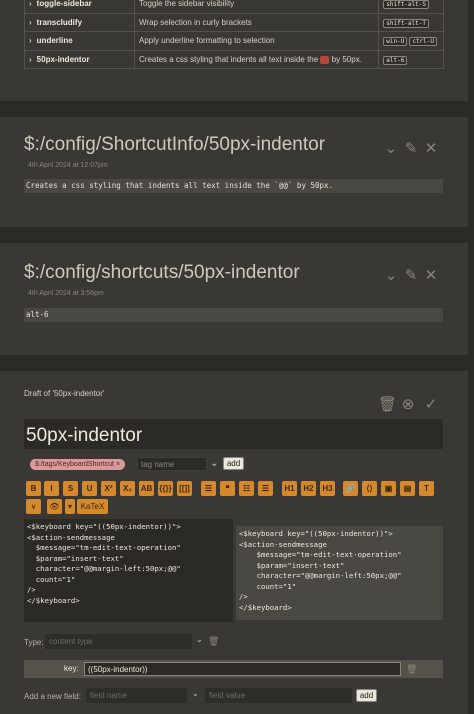 The image size is (474, 714). Describe the element at coordinates (89, 488) in the screenshot. I see `underline-button: U` at that location.